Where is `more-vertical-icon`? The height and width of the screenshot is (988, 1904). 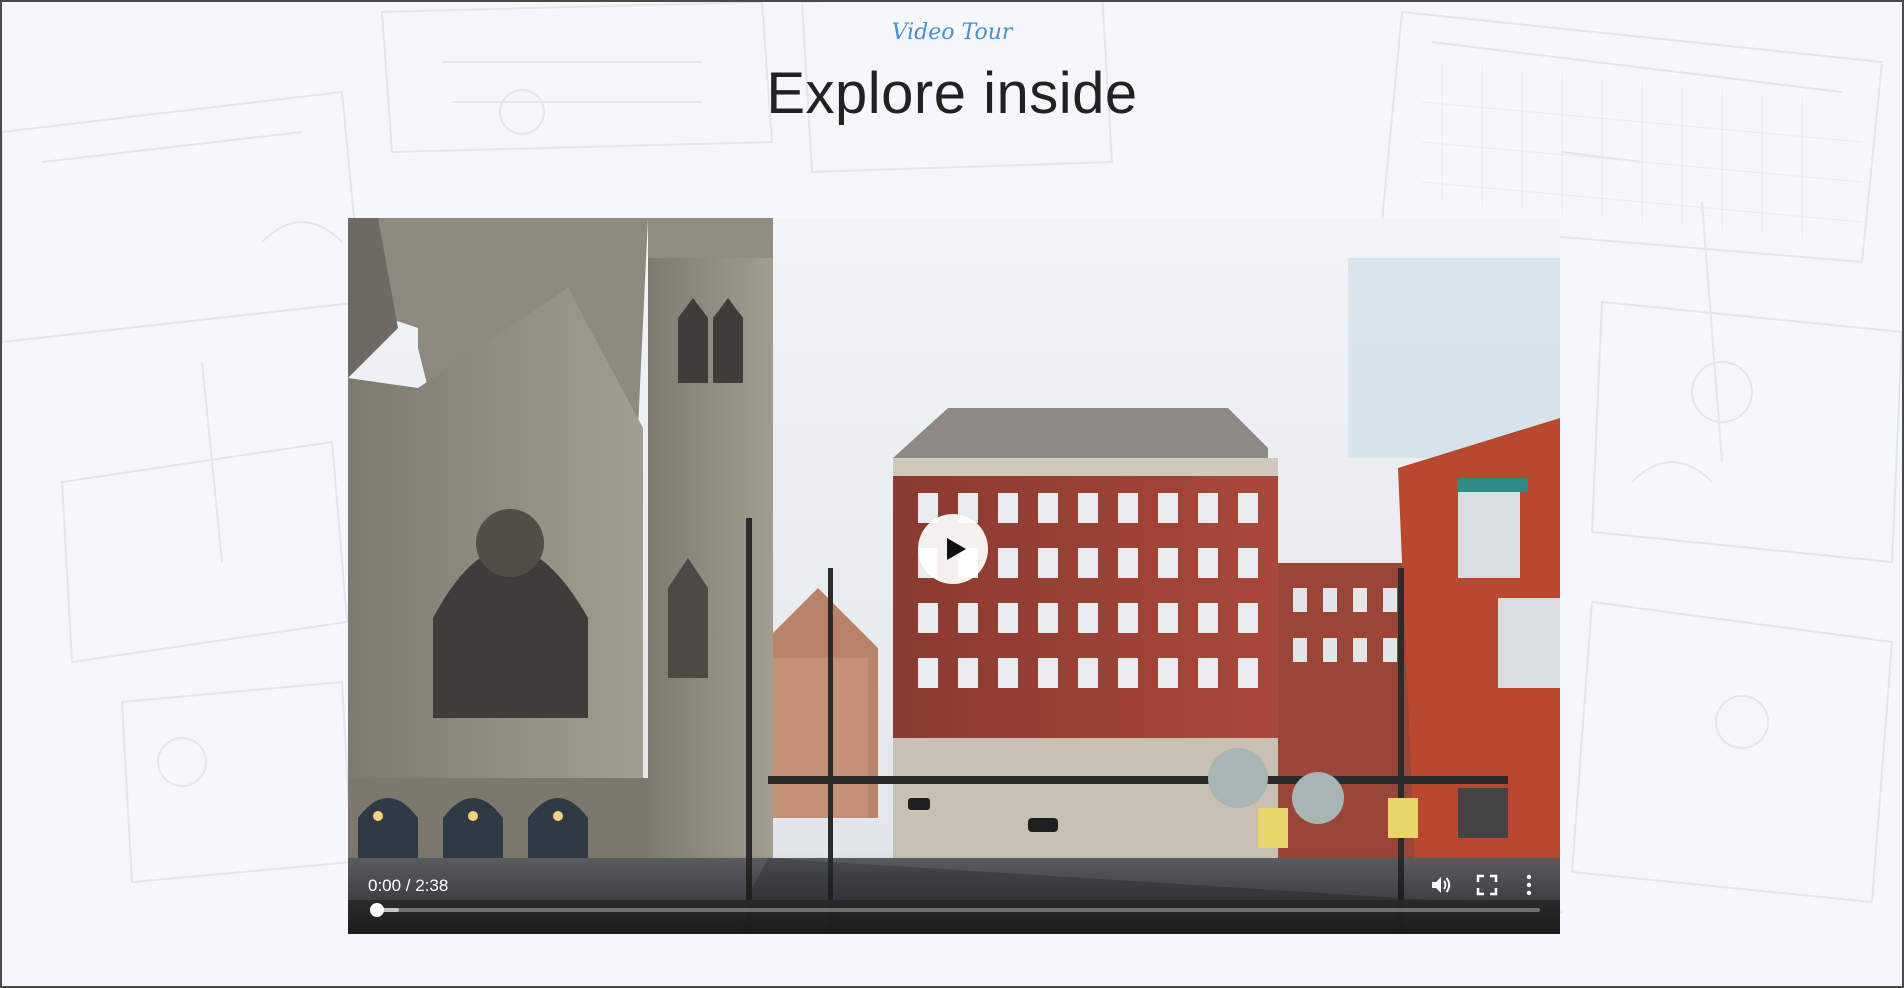
more-vertical-icon is located at coordinates (1529, 885).